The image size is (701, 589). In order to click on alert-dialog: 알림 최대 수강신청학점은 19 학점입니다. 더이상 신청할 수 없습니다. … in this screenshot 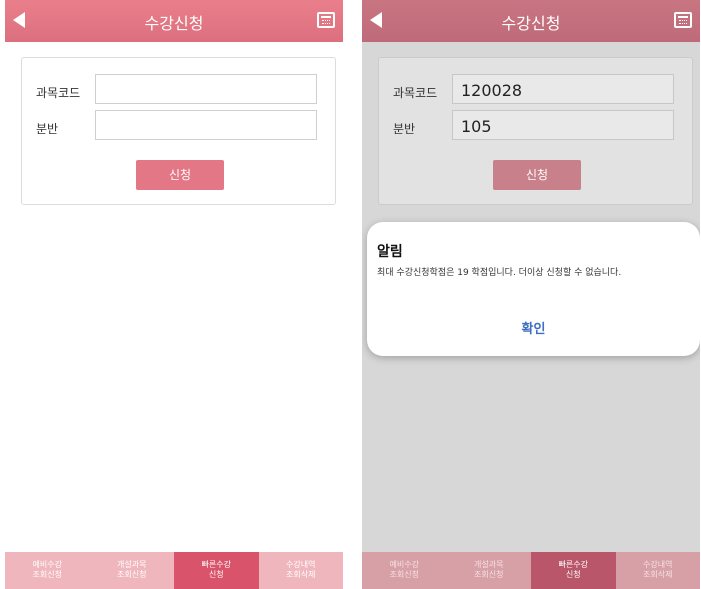, I will do `click(533, 289)`.